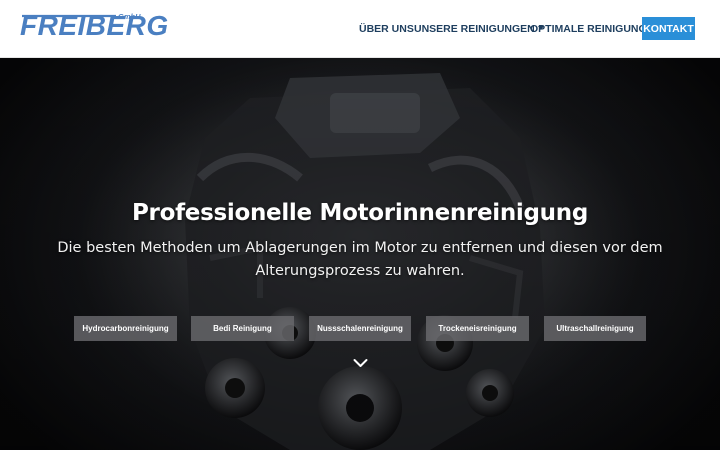 This screenshot has height=450, width=720. I want to click on nav-item-unsere-reinigungen: UNSERE REINIGUNGEN, so click(479, 29).